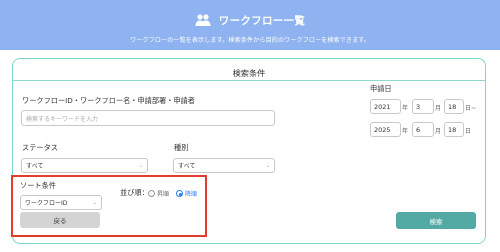 The width and height of the screenshot is (500, 252). Describe the element at coordinates (249, 73) in the screenshot. I see `search-conditions-title: 検索条件` at that location.